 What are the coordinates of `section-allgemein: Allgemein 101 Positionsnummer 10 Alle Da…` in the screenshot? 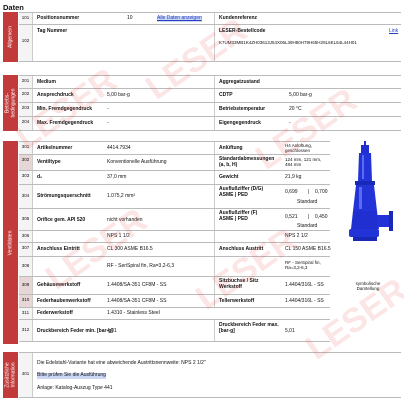 It's located at (202, 37).